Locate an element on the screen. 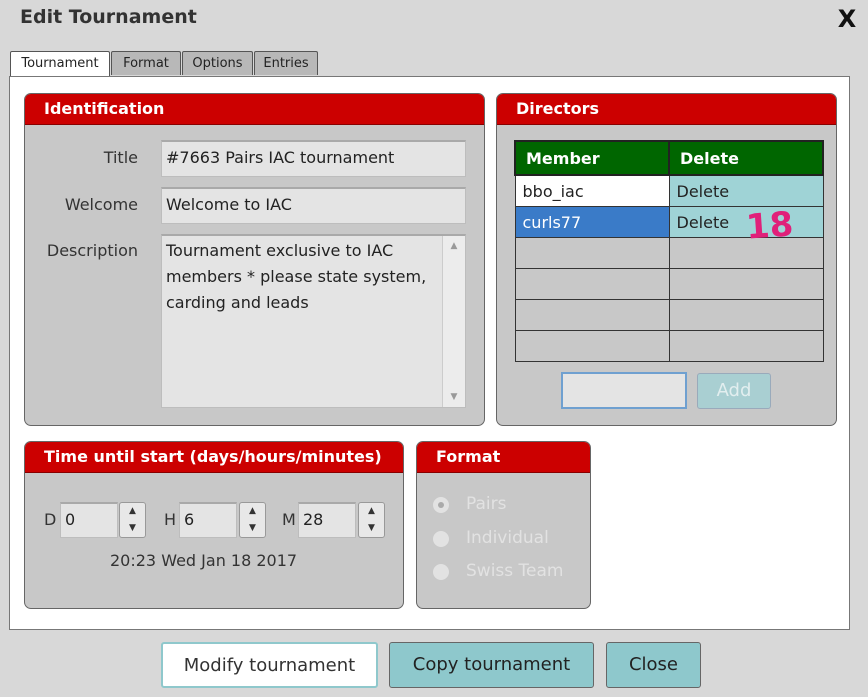 The width and height of the screenshot is (868, 697). member-cell: bbo_iac is located at coordinates (592, 190).